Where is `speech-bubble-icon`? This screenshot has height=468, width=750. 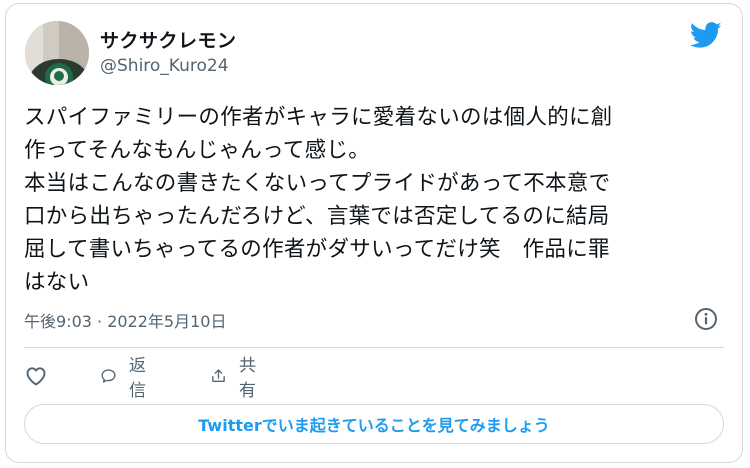 speech-bubble-icon is located at coordinates (108, 376).